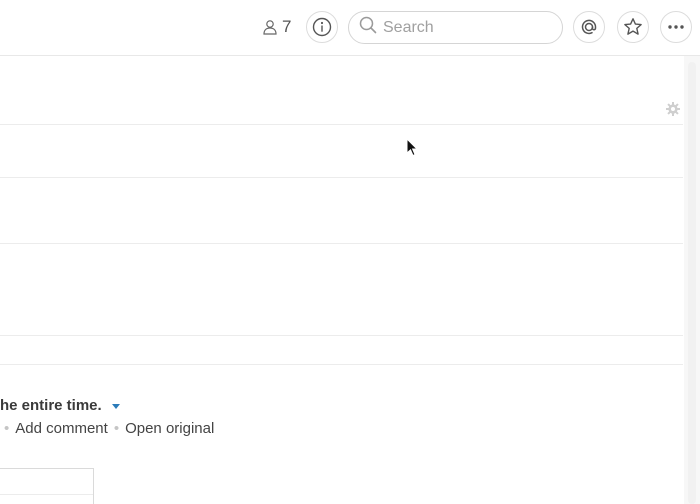 The image size is (700, 504). Describe the element at coordinates (270, 27) in the screenshot. I see `member-icon` at that location.